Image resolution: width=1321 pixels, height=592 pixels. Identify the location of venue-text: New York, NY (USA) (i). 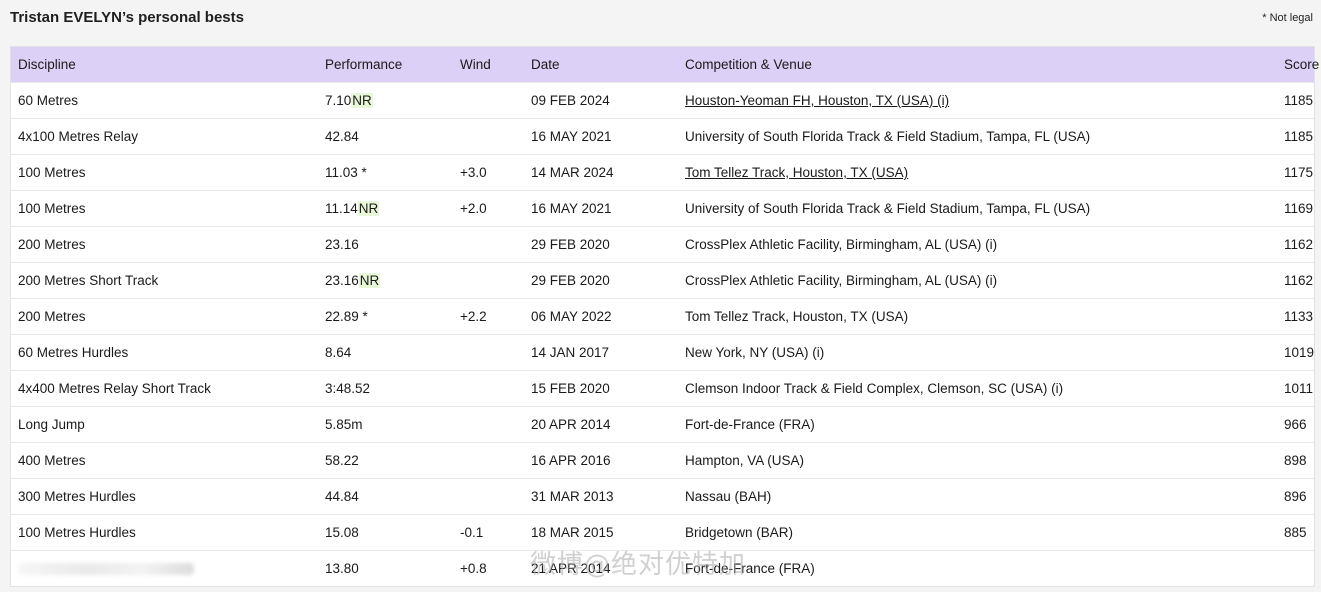
(755, 352).